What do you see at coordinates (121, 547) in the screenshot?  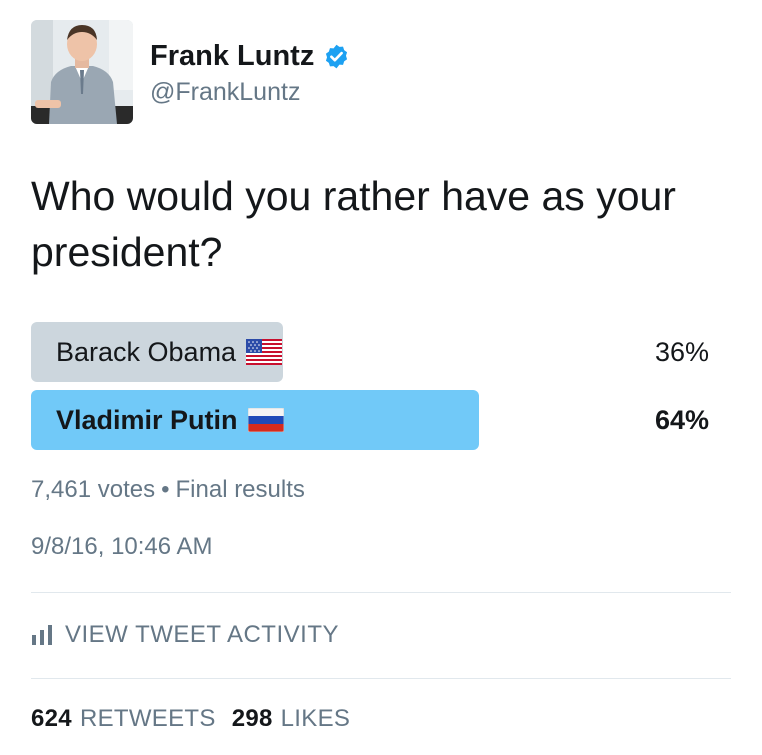 I see `tweet-timestamp: 9/8/16, 10:46 AM` at bounding box center [121, 547].